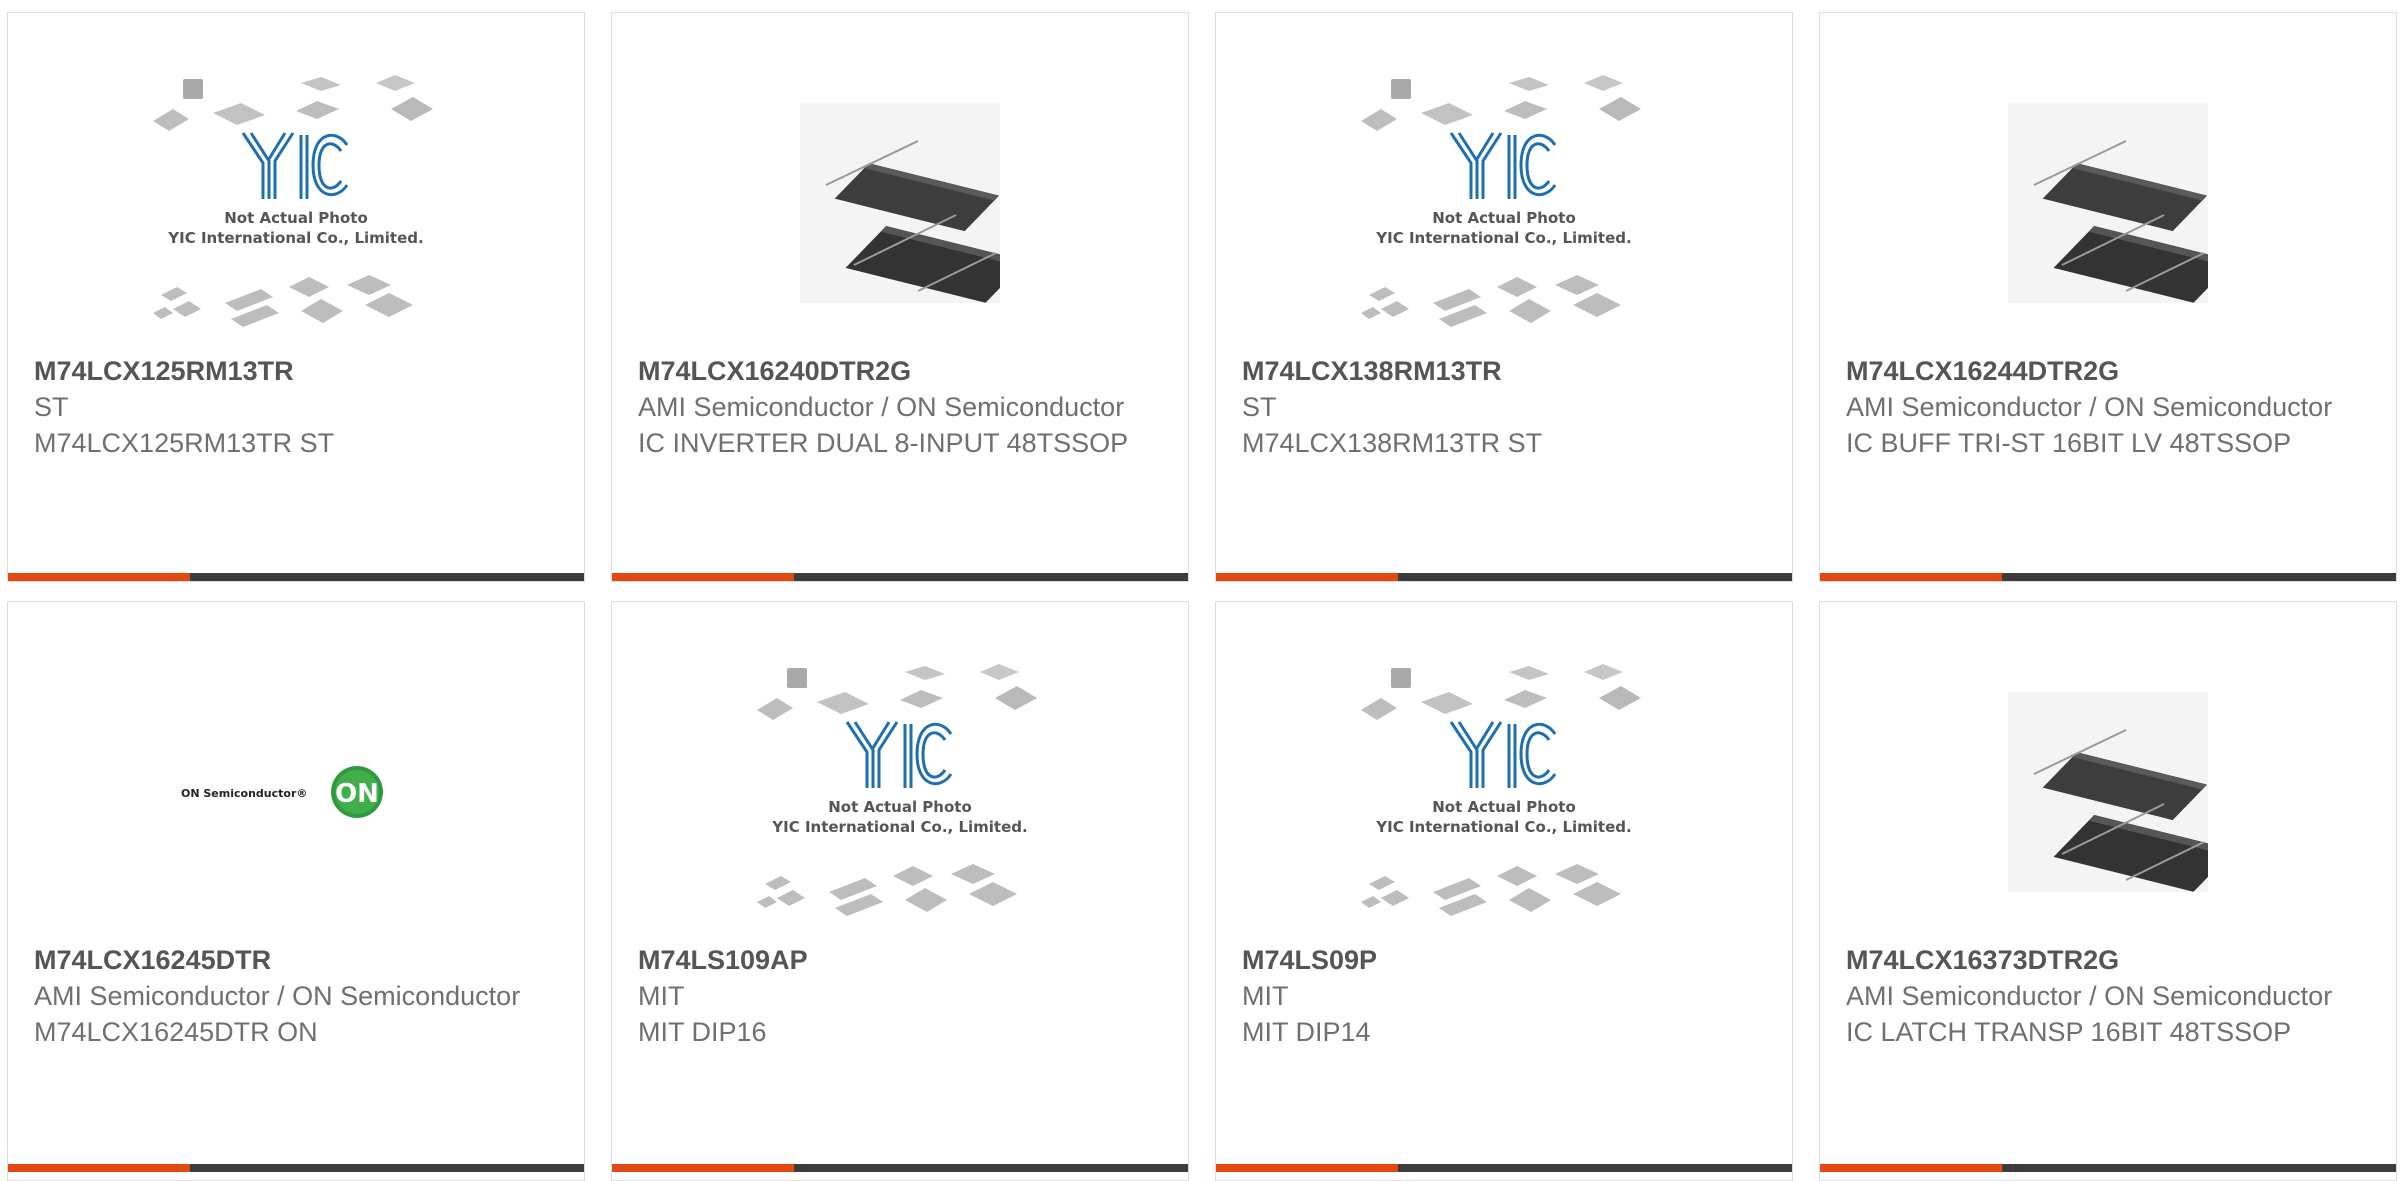 The image size is (2400, 1181). What do you see at coordinates (357, 794) in the screenshot?
I see `on-logo-mark: ON` at bounding box center [357, 794].